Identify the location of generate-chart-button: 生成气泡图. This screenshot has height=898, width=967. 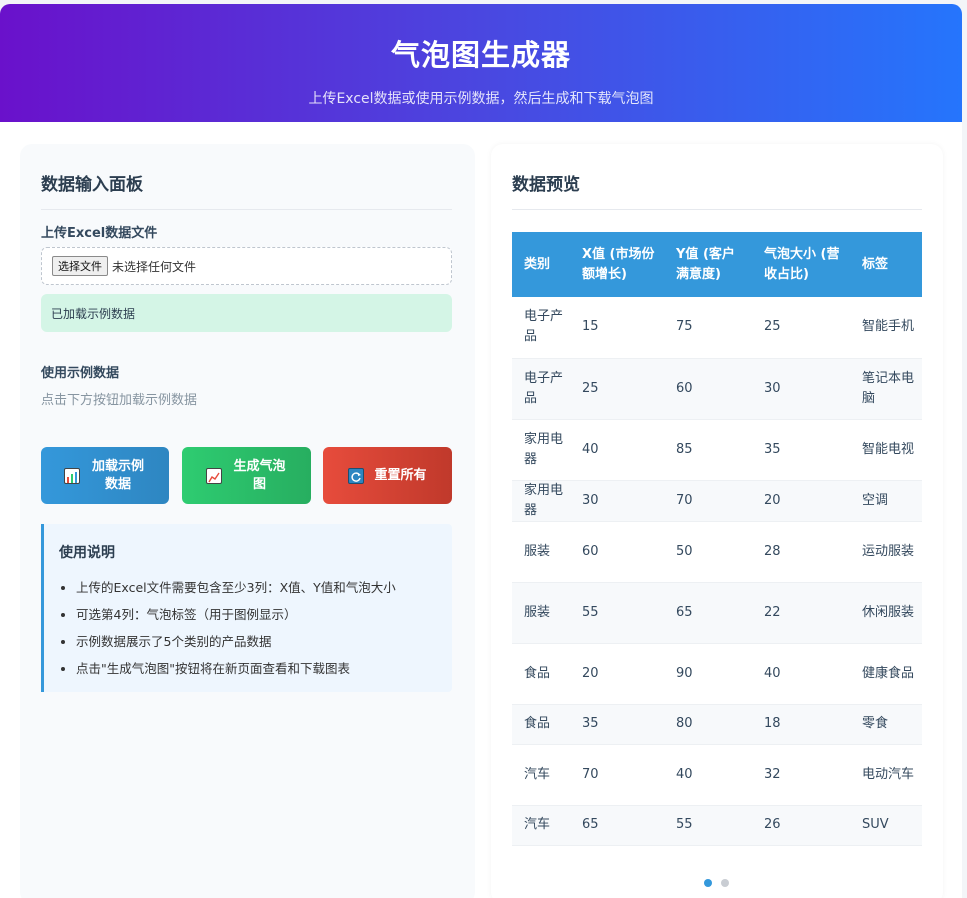
(246, 475).